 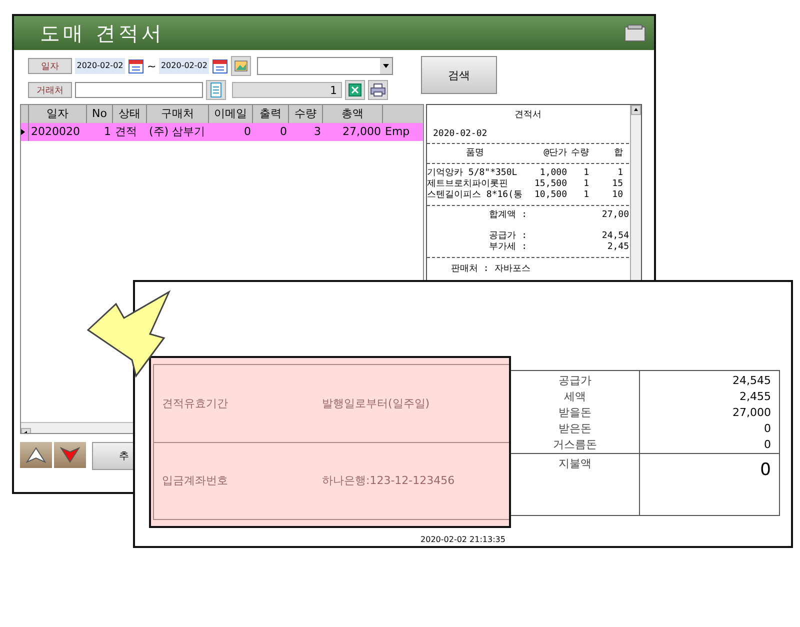 I want to click on table-cell-text: (주) 삼부기, so click(x=177, y=132).